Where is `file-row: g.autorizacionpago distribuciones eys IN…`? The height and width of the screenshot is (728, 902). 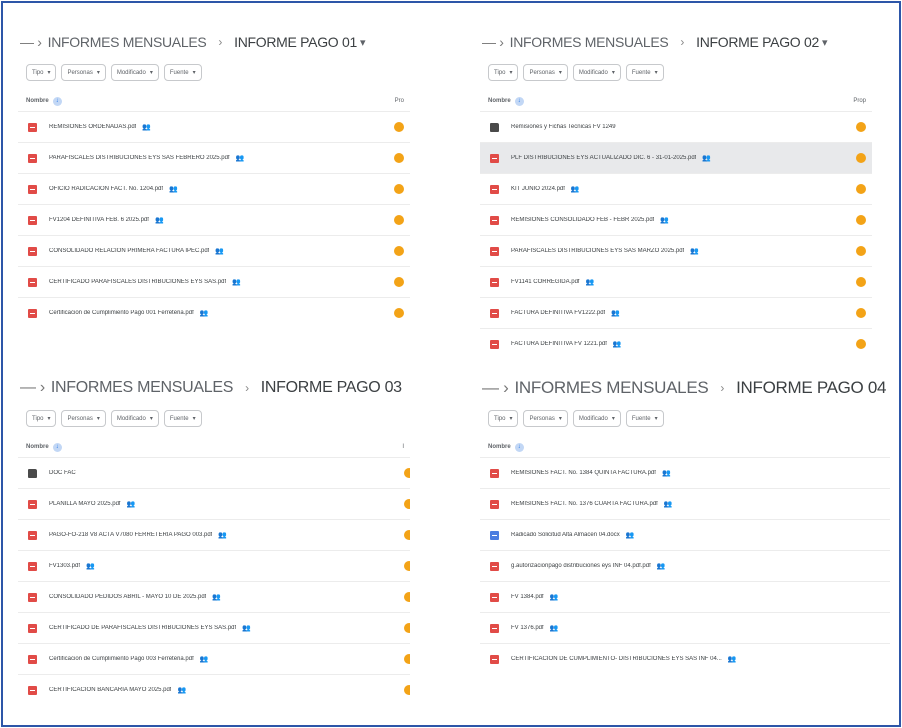 file-row: g.autorizacionpago distribuciones eys IN… is located at coordinates (685, 565).